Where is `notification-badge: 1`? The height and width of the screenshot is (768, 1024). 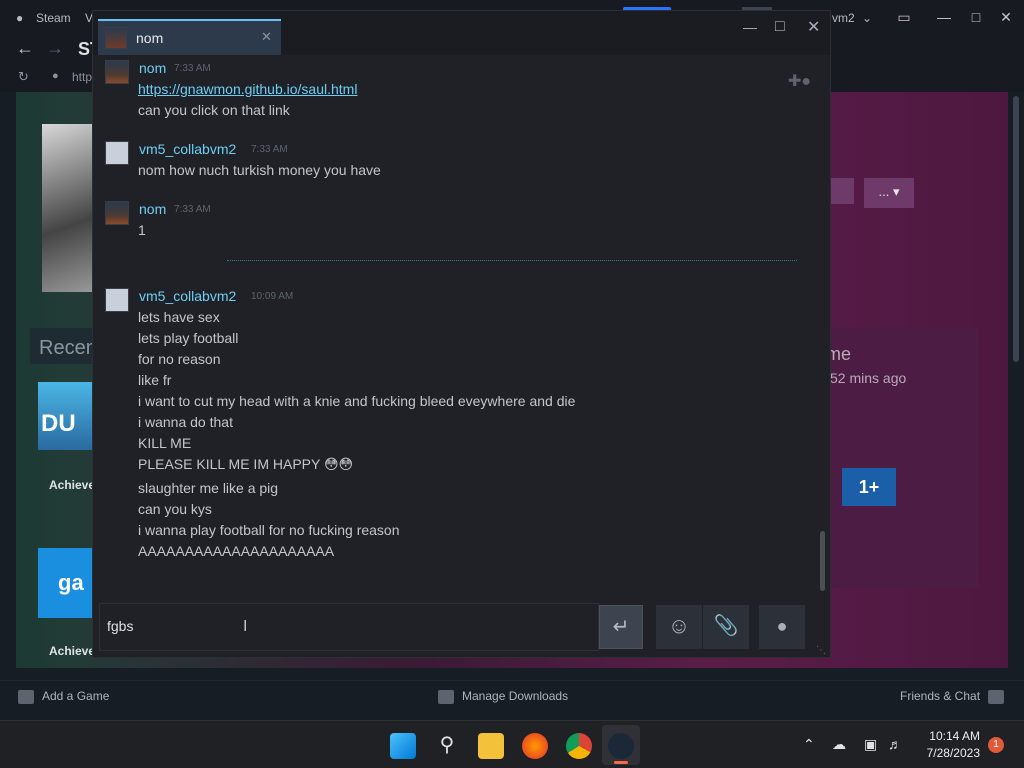 notification-badge: 1 is located at coordinates (996, 745).